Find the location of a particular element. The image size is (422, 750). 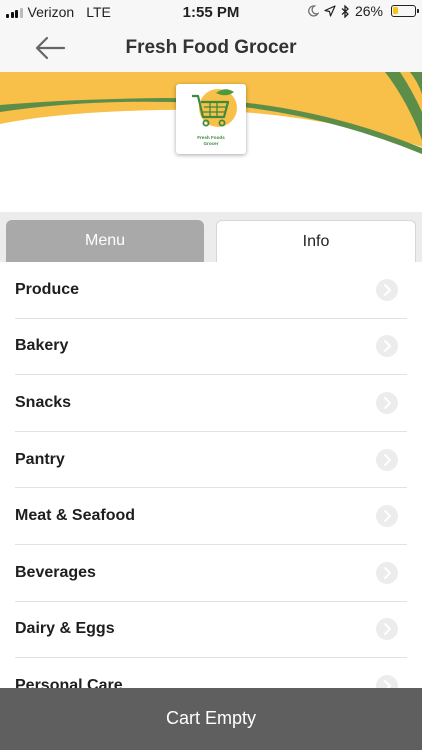

battery-icon is located at coordinates (405, 11).